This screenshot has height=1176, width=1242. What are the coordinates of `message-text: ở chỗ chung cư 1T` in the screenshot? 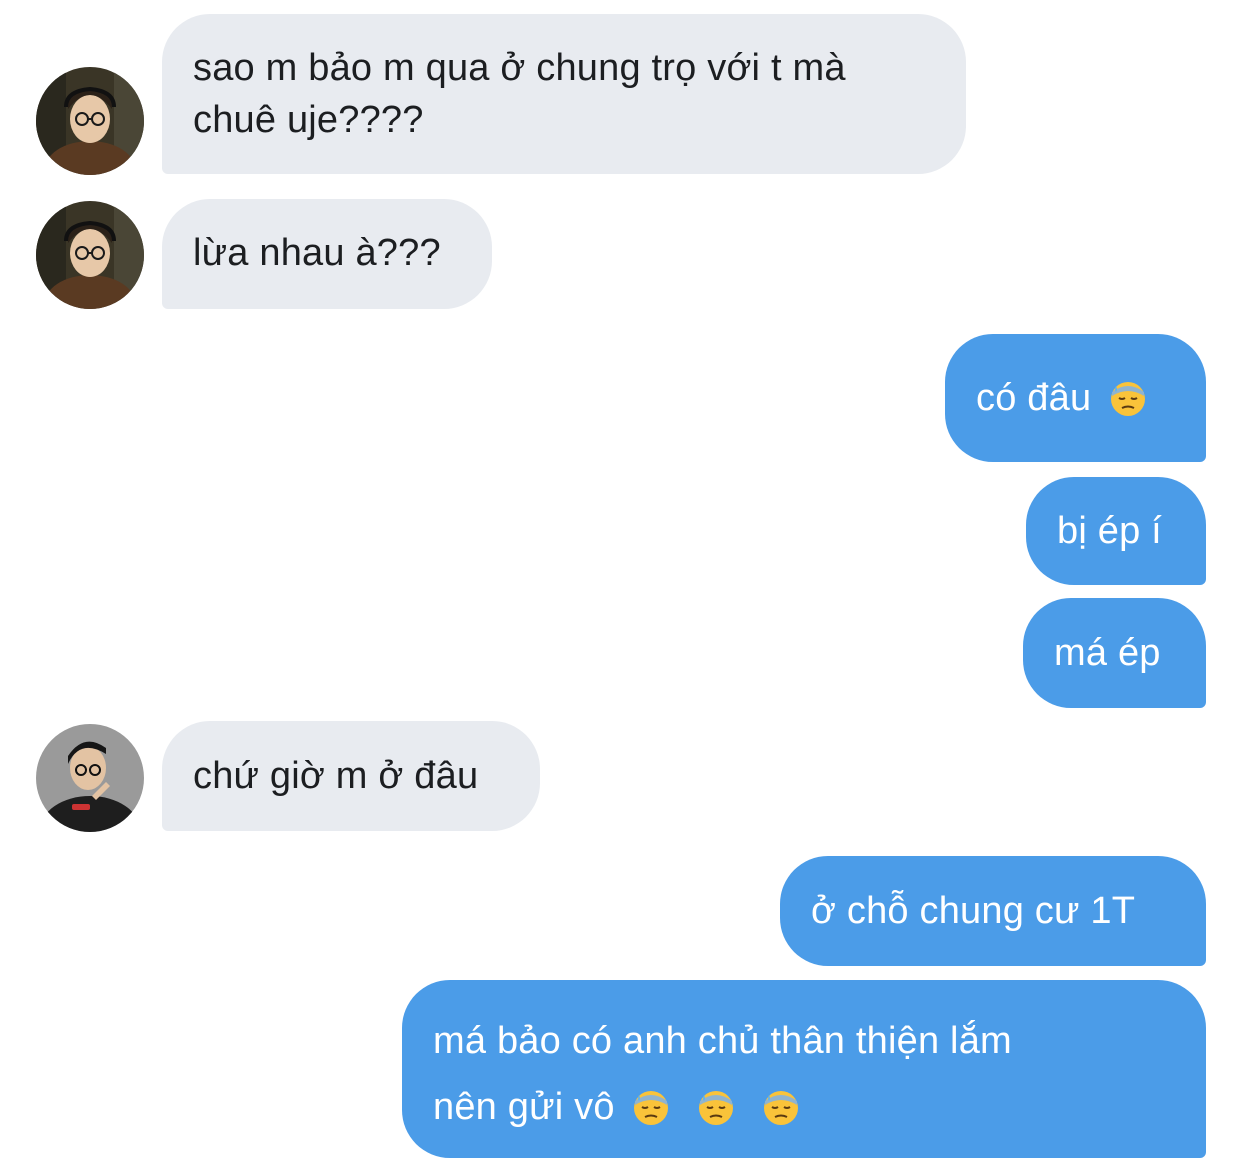 It's located at (973, 911).